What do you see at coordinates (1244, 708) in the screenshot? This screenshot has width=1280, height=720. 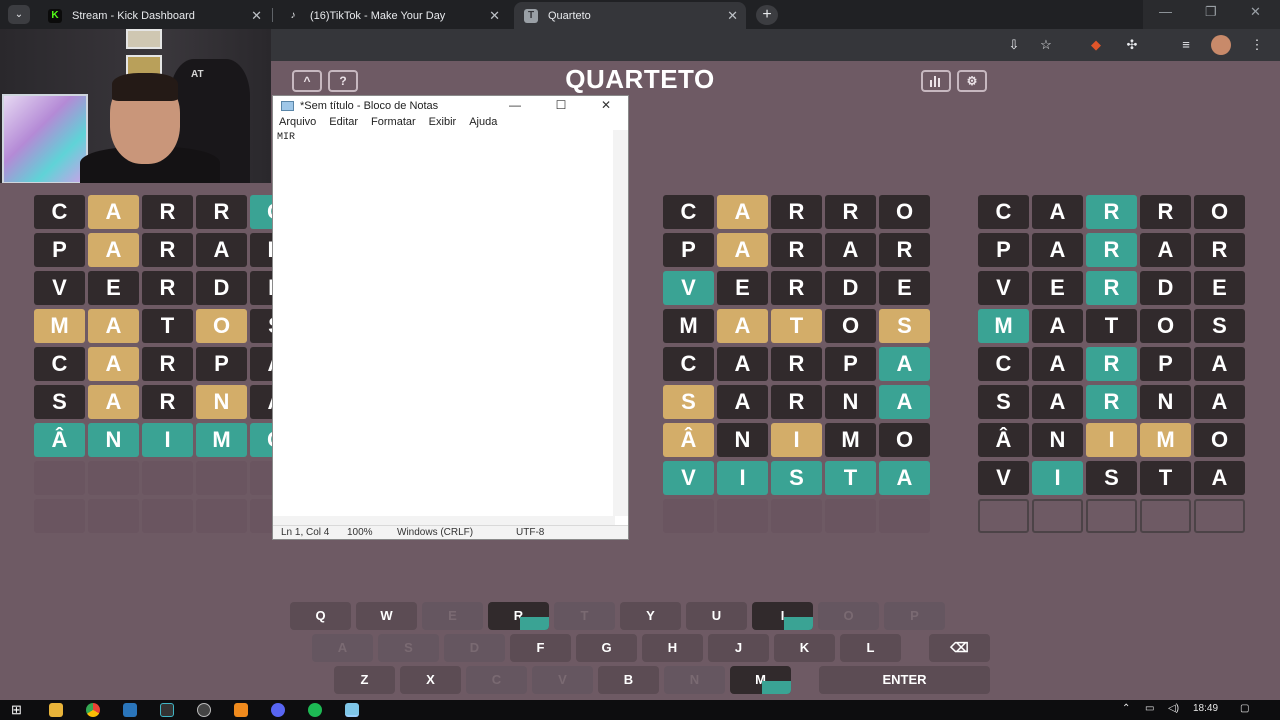 I see `notification-icon: ▢` at bounding box center [1244, 708].